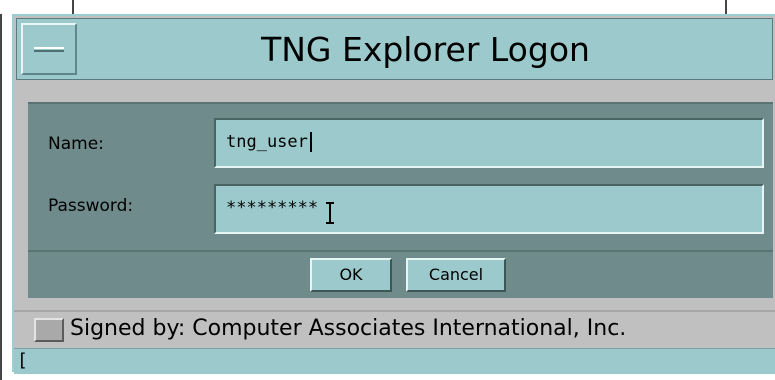 The width and height of the screenshot is (775, 380). I want to click on button-bar: OK Cancel, so click(400, 274).